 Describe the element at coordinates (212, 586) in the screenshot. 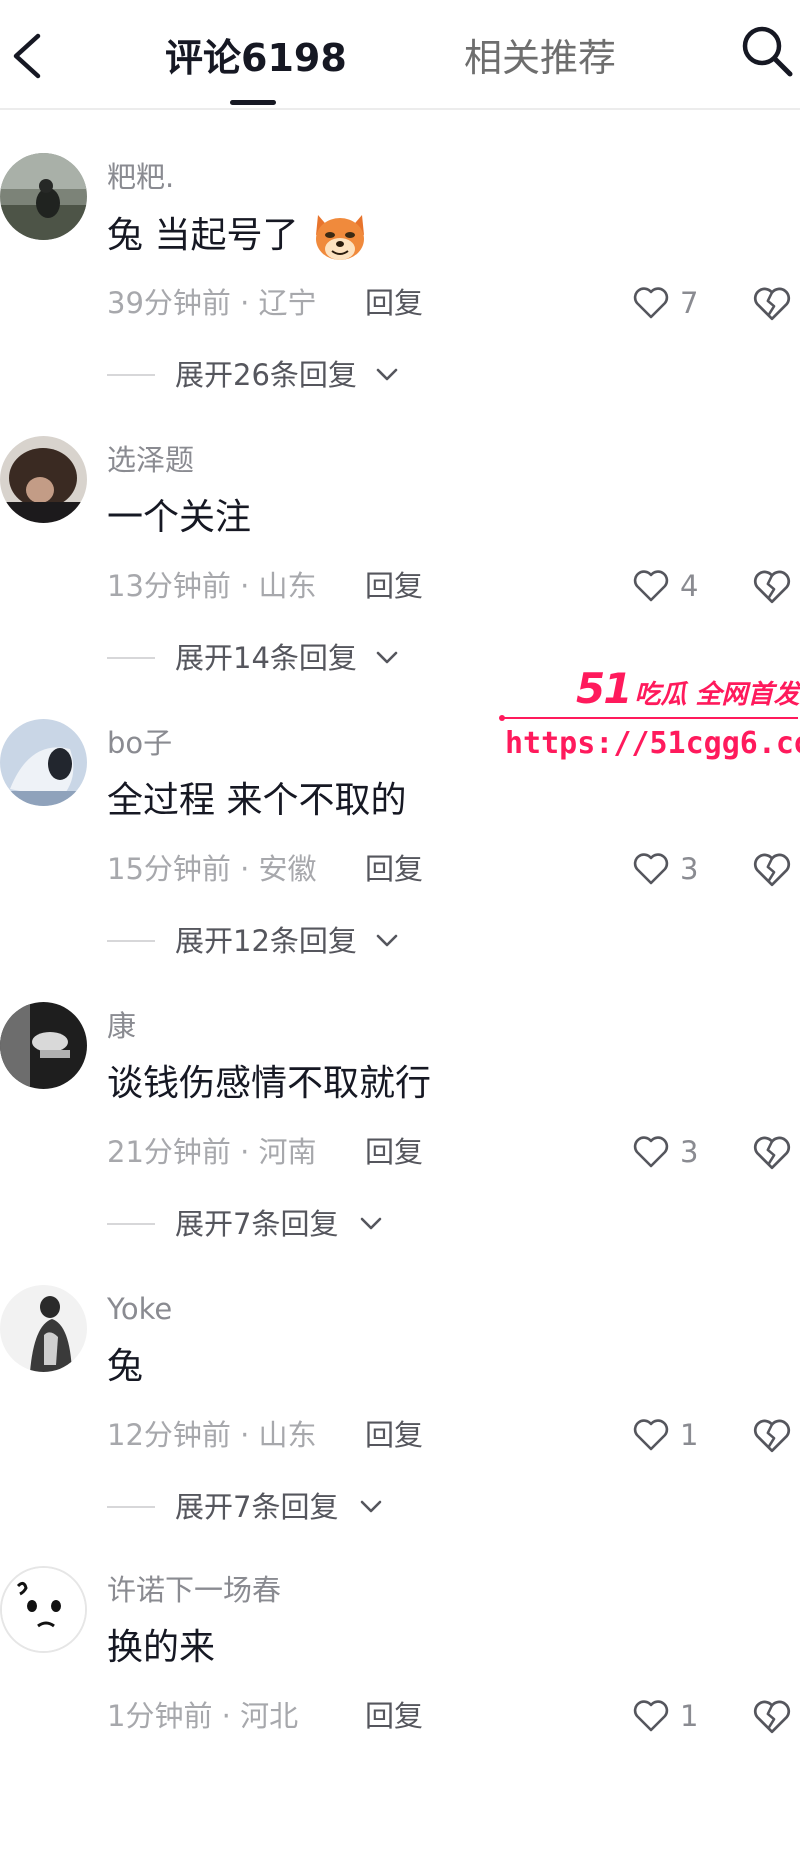

I see `comment-meta: 13分钟前 · 山东` at that location.